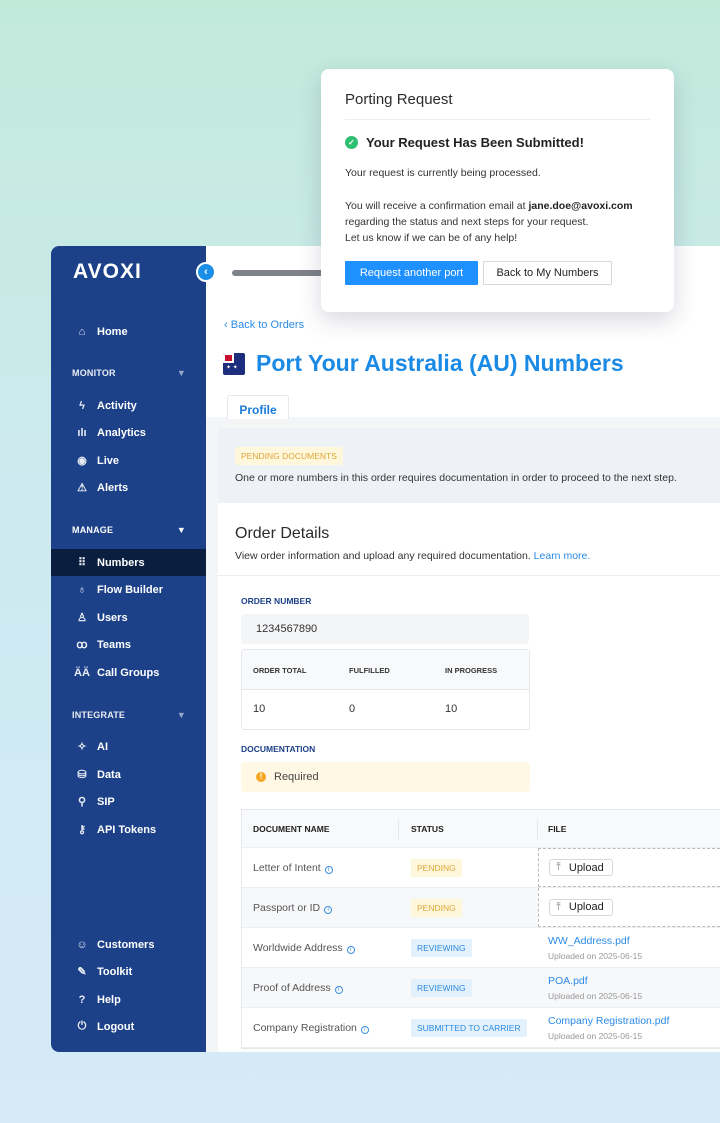  Describe the element at coordinates (82, 589) in the screenshot. I see `flow-icon: ♁` at that location.